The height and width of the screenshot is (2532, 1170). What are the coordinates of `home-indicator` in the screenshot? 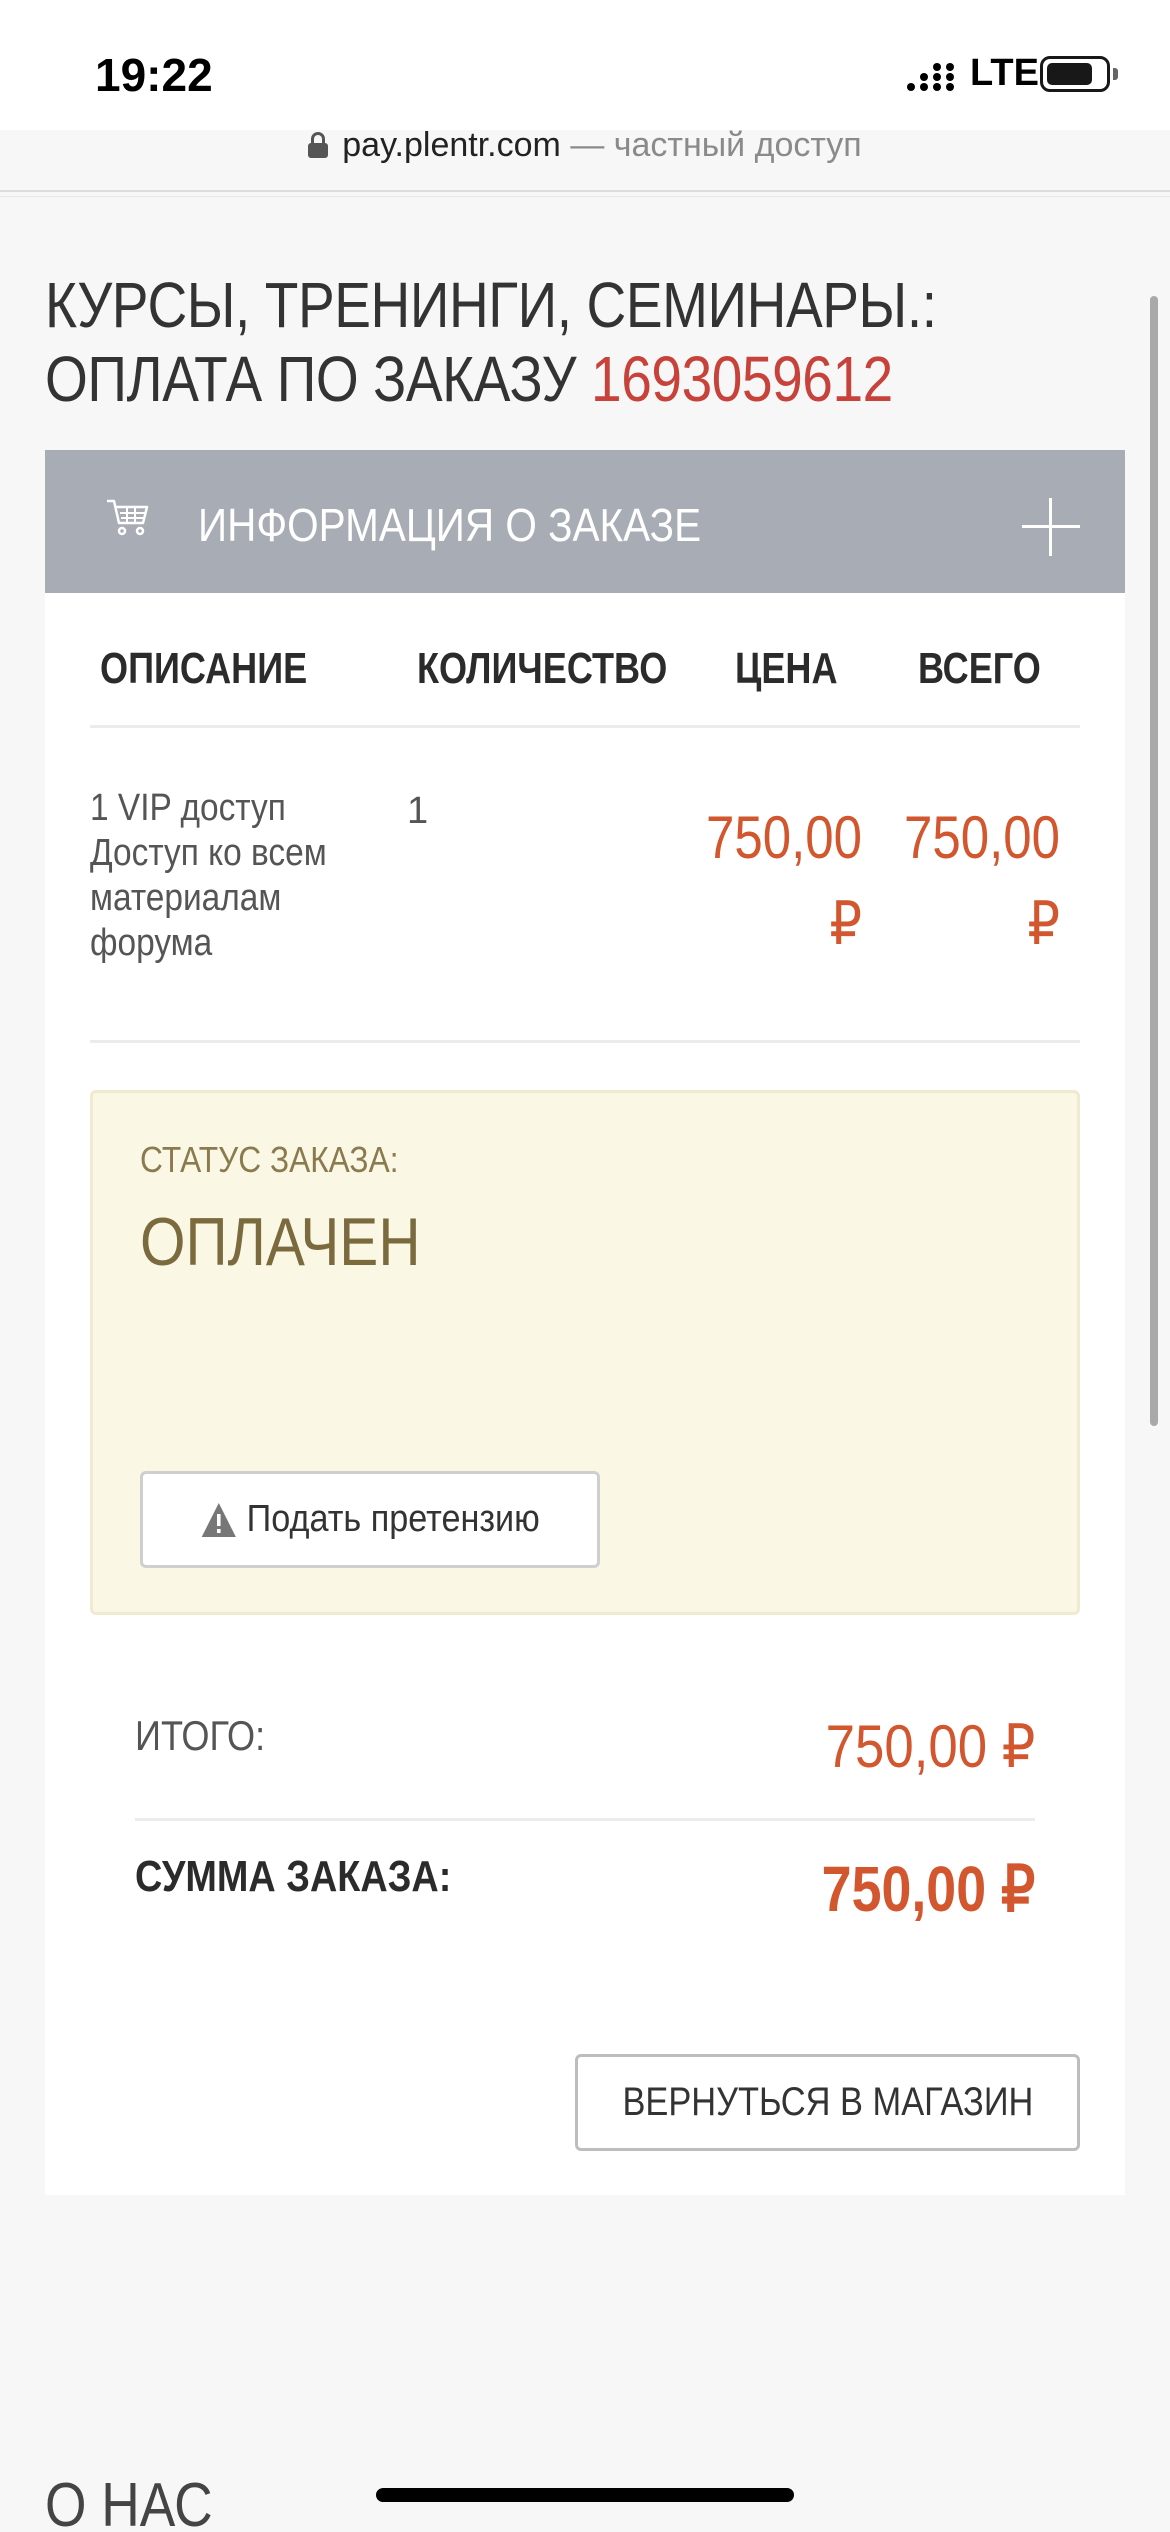 It's located at (585, 2495).